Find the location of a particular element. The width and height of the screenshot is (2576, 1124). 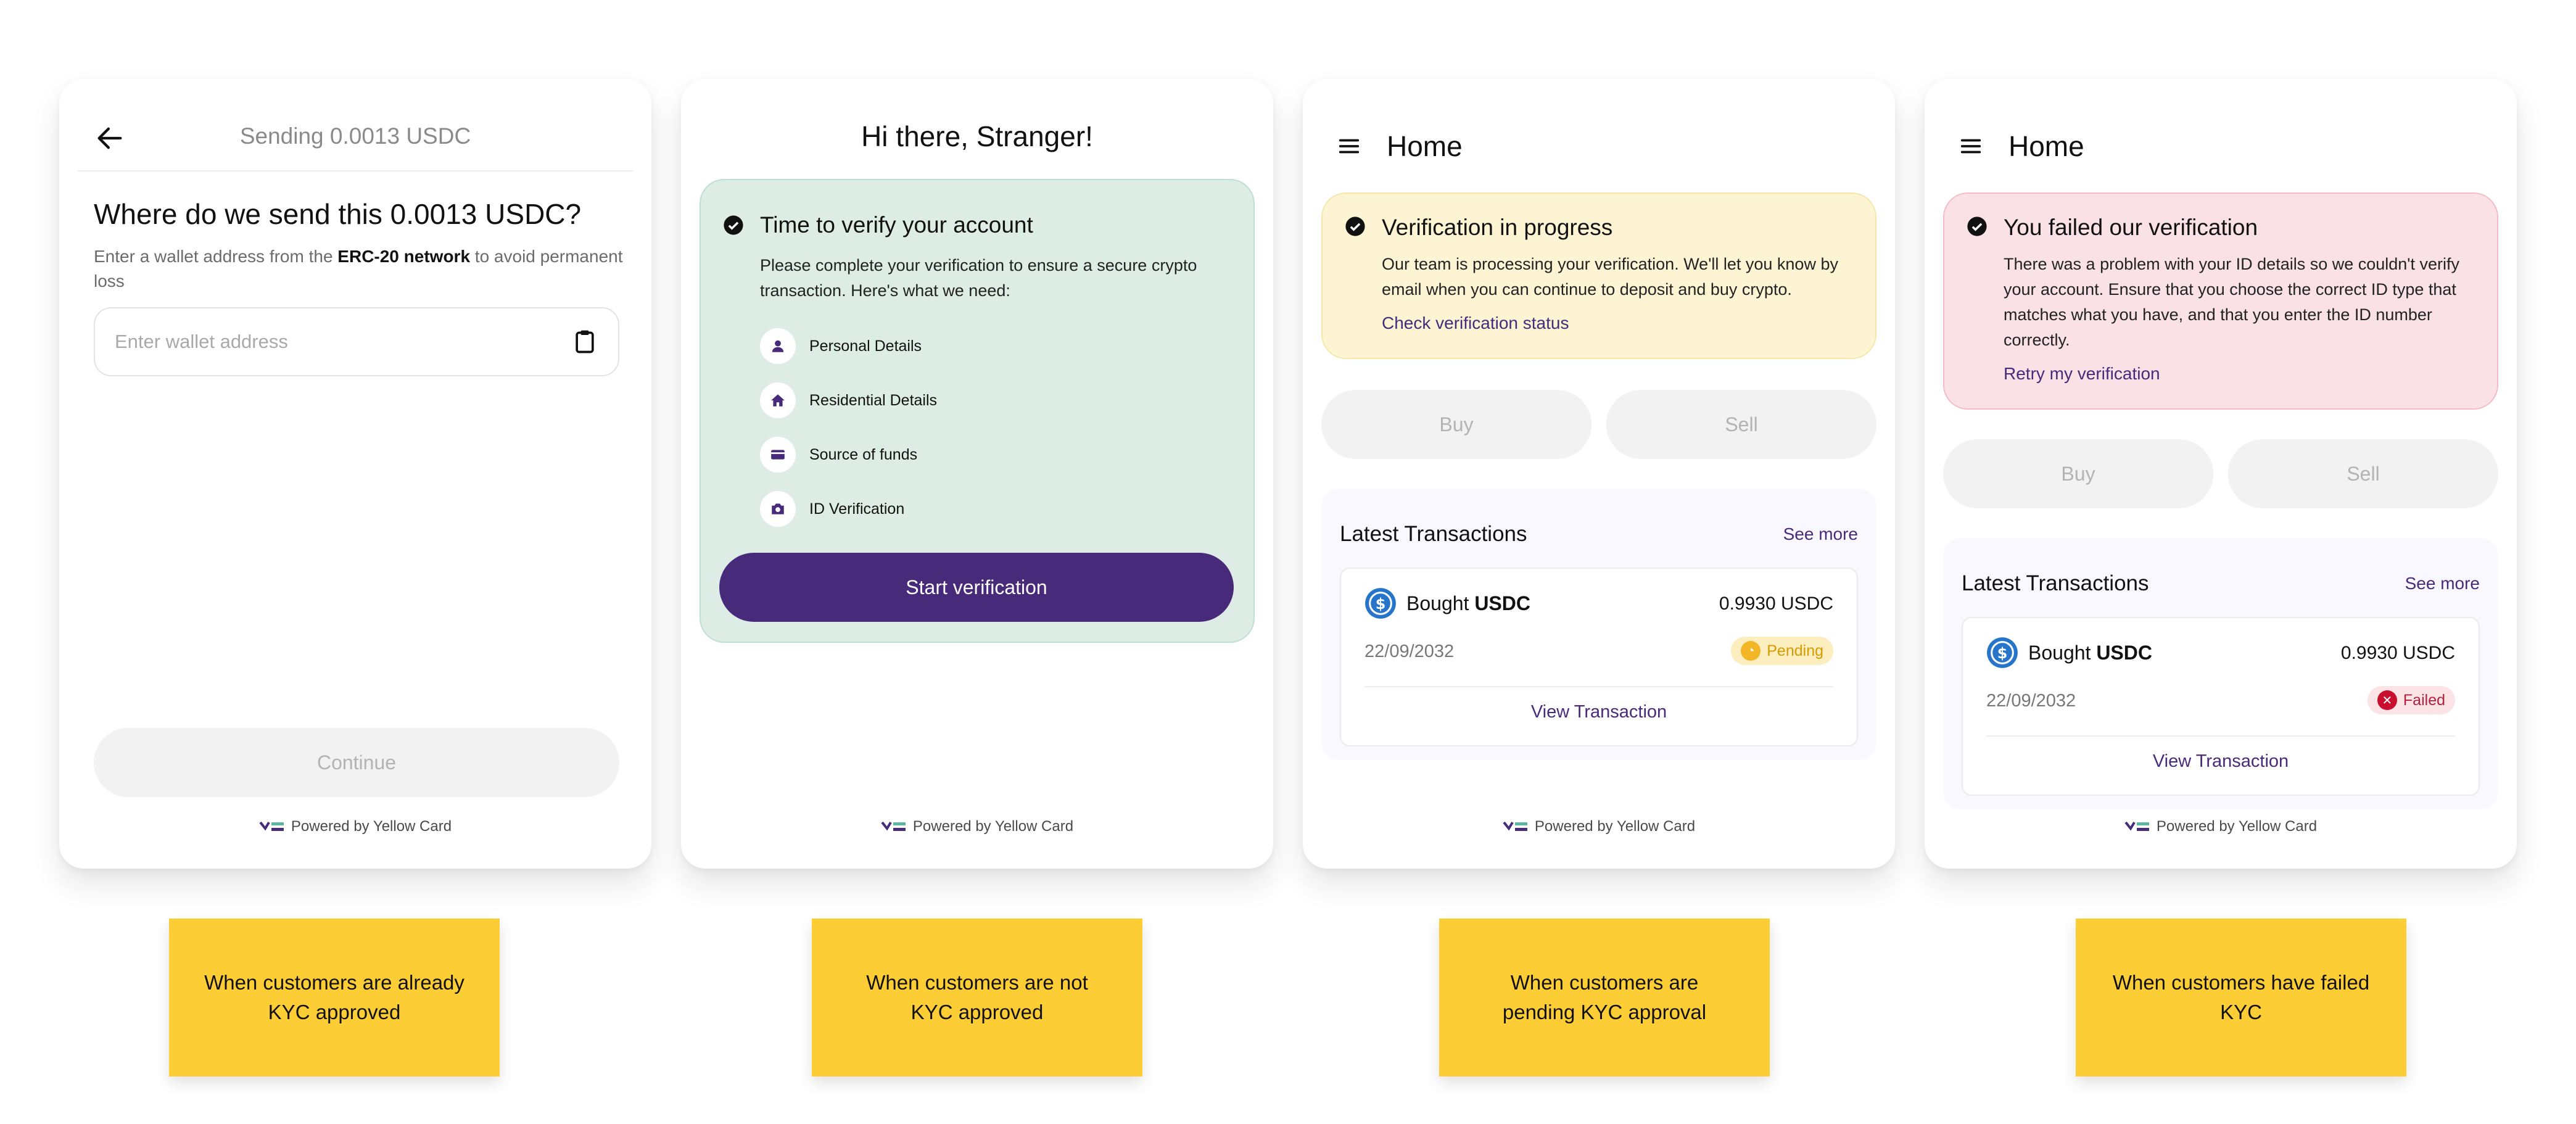

check-status-link: Check verification status is located at coordinates (1475, 323).